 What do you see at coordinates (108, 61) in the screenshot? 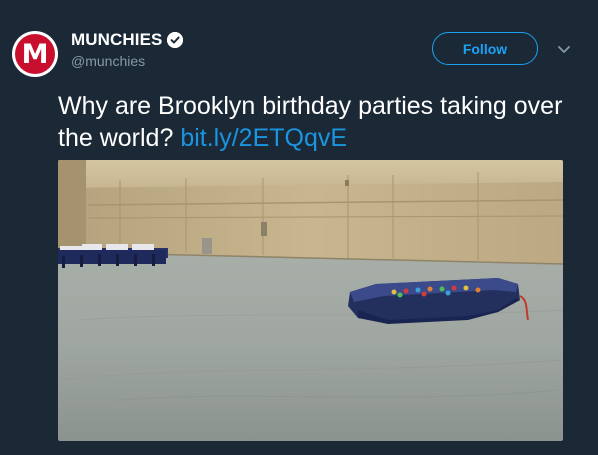
I see `user-handle: @munchies` at bounding box center [108, 61].